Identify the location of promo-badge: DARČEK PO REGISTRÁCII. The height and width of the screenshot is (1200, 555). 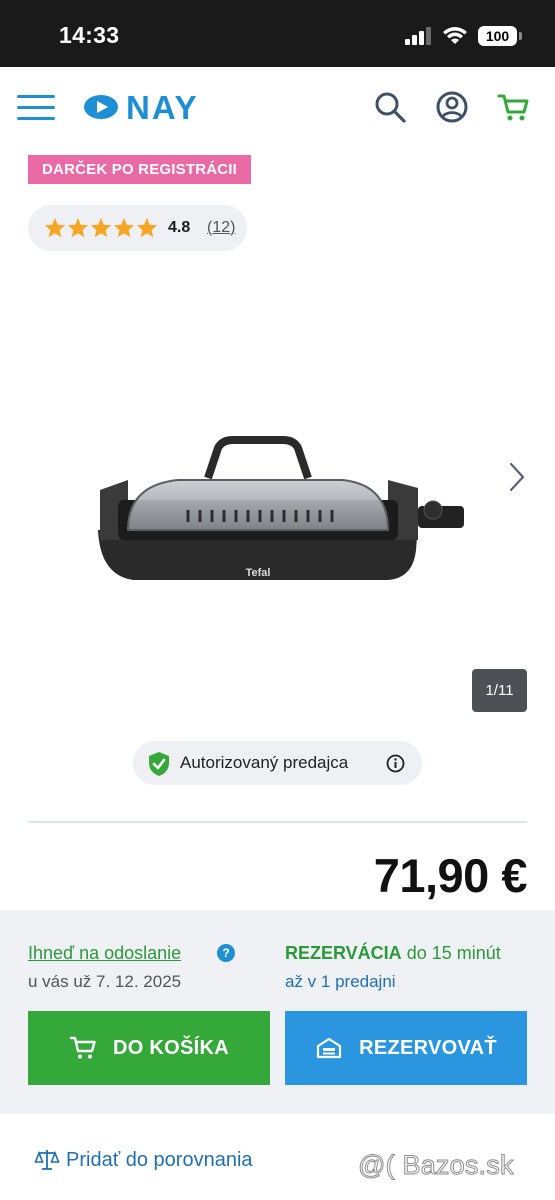
(140, 169).